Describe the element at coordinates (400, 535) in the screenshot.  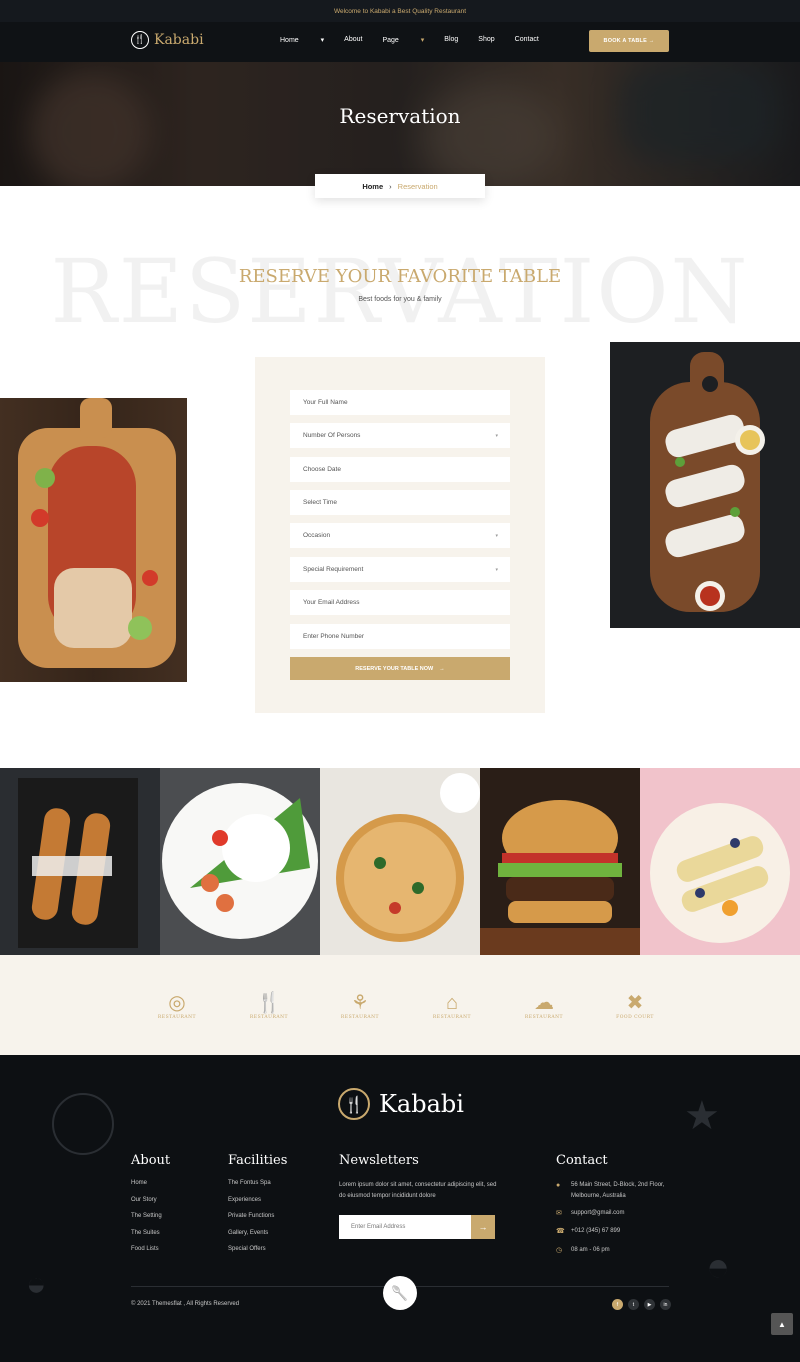
I see `occasion-select: Occasion ▾` at that location.